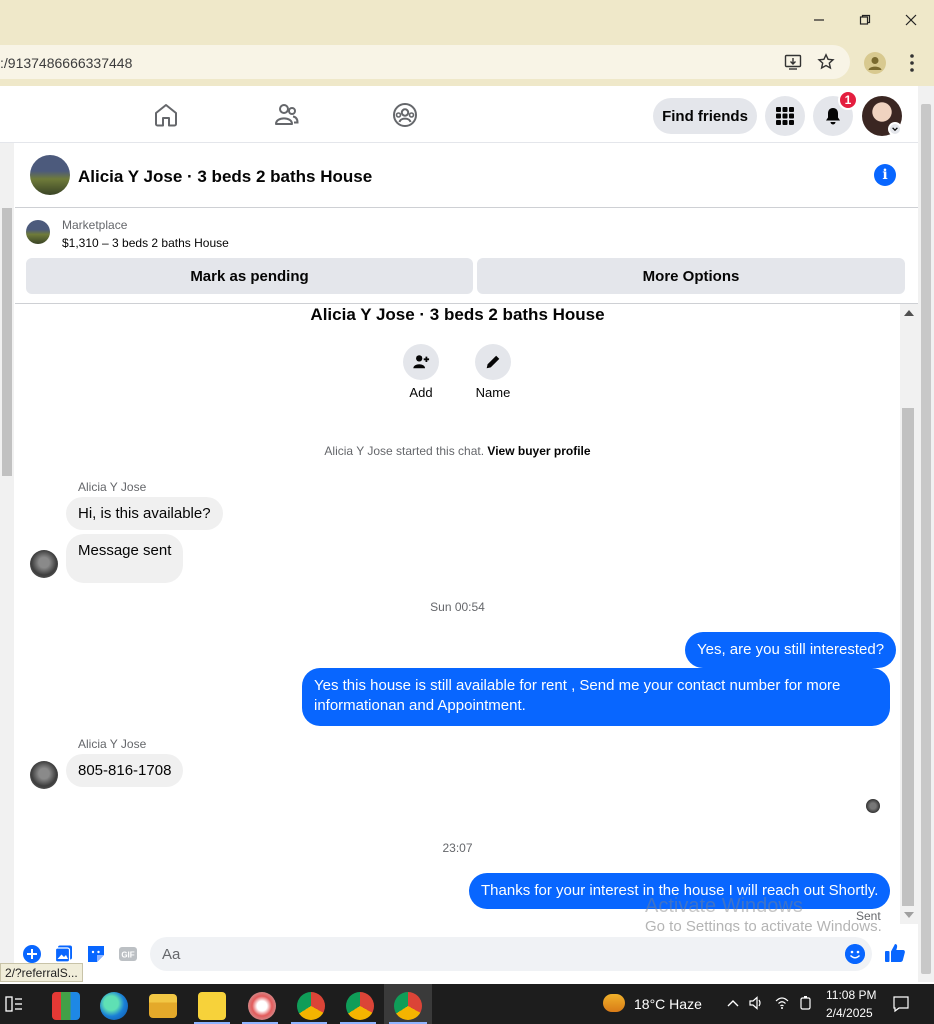 This screenshot has width=934, height=1024. What do you see at coordinates (425, 62) in the screenshot?
I see `omnibox: :/9137486666337448` at bounding box center [425, 62].